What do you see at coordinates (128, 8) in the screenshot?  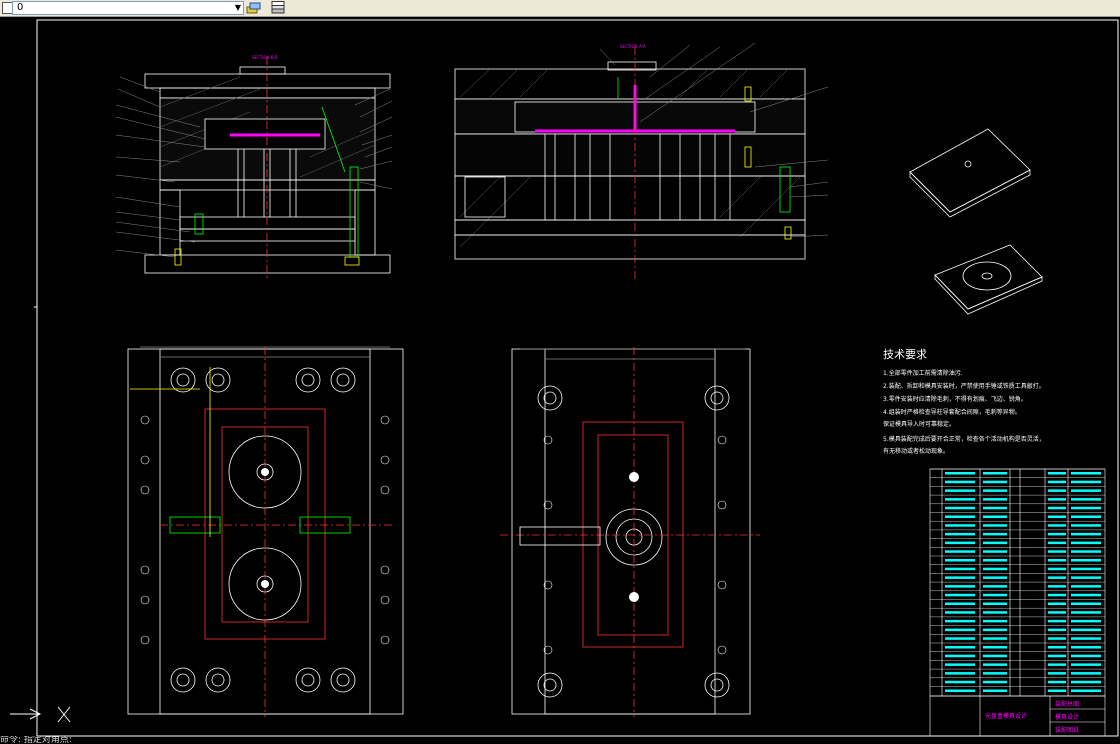 I see `layer-dropdown: 0 ▼` at bounding box center [128, 8].